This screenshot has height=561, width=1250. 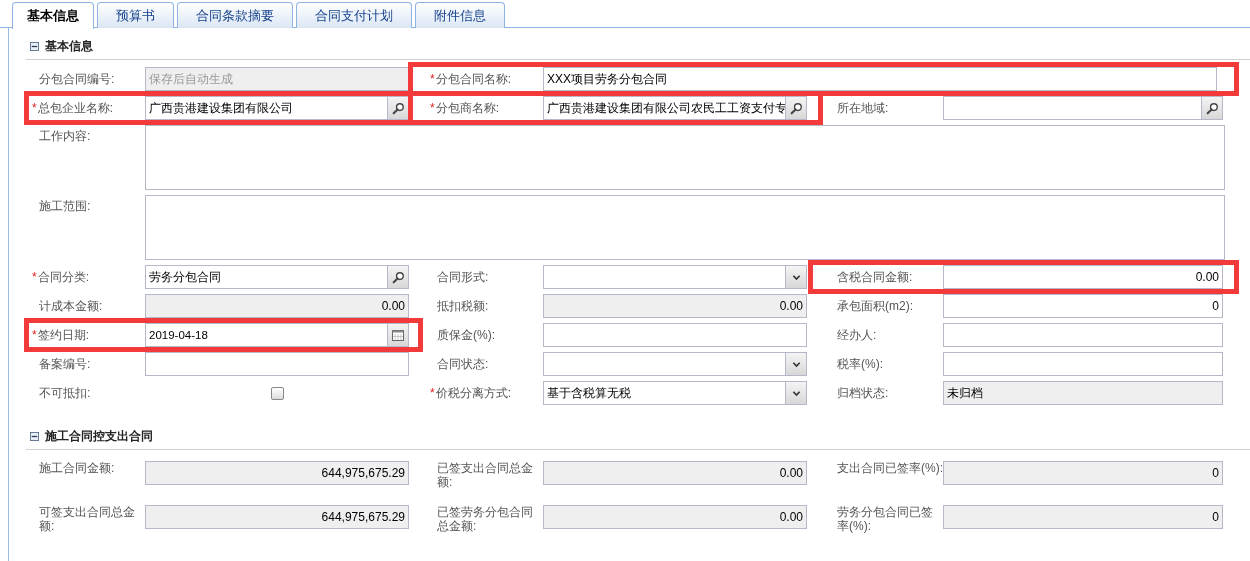 I want to click on field-value: 广西贵港建设集团有限公司, so click(x=221, y=108).